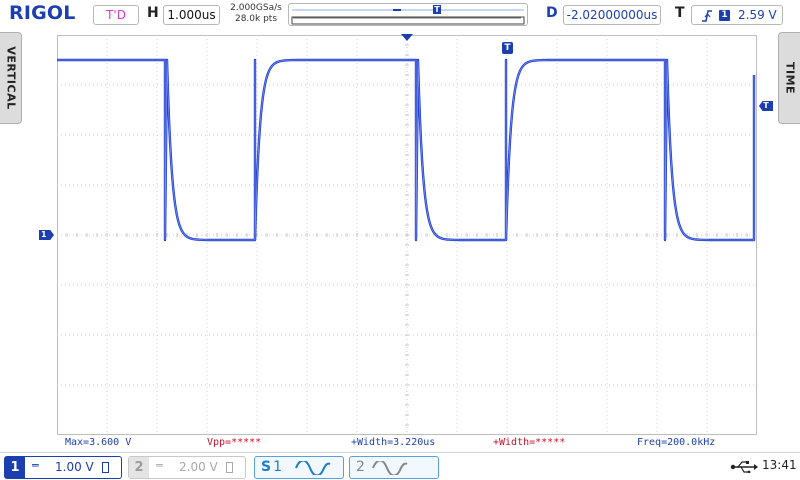  Describe the element at coordinates (393, 443) in the screenshot. I see `measurement-pos-width: +Width=3.220us` at that location.